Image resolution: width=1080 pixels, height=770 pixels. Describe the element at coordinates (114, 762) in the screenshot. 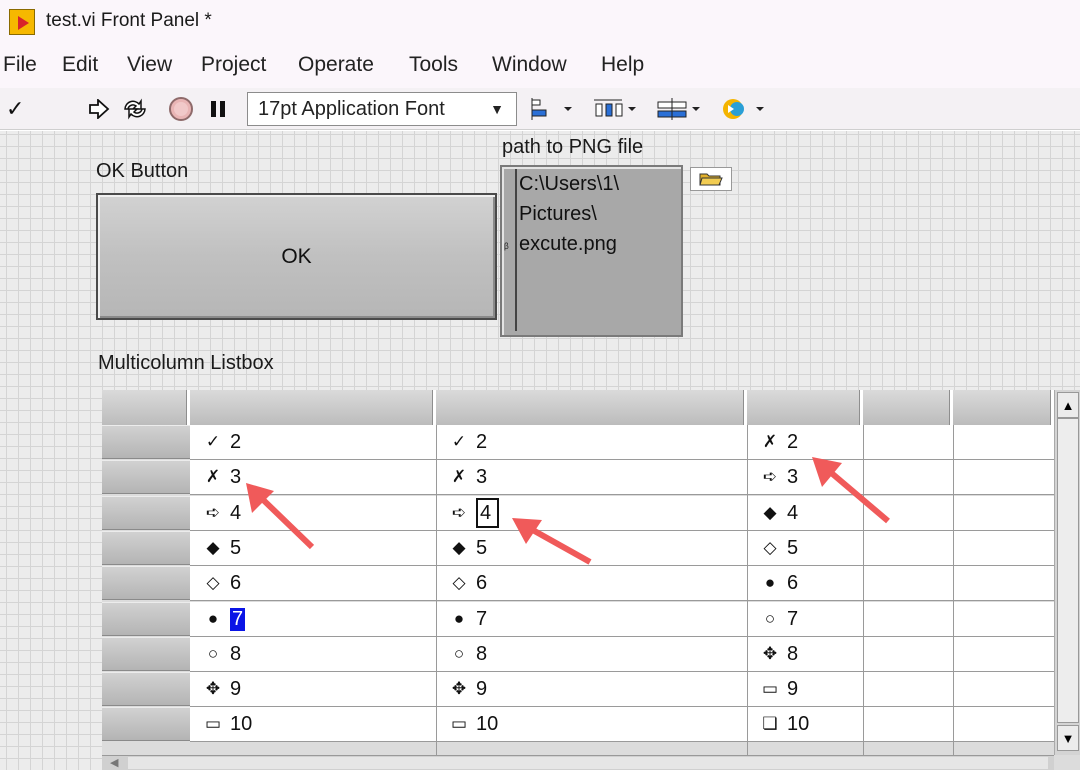

I see `scroll-left-icon: ◀` at that location.